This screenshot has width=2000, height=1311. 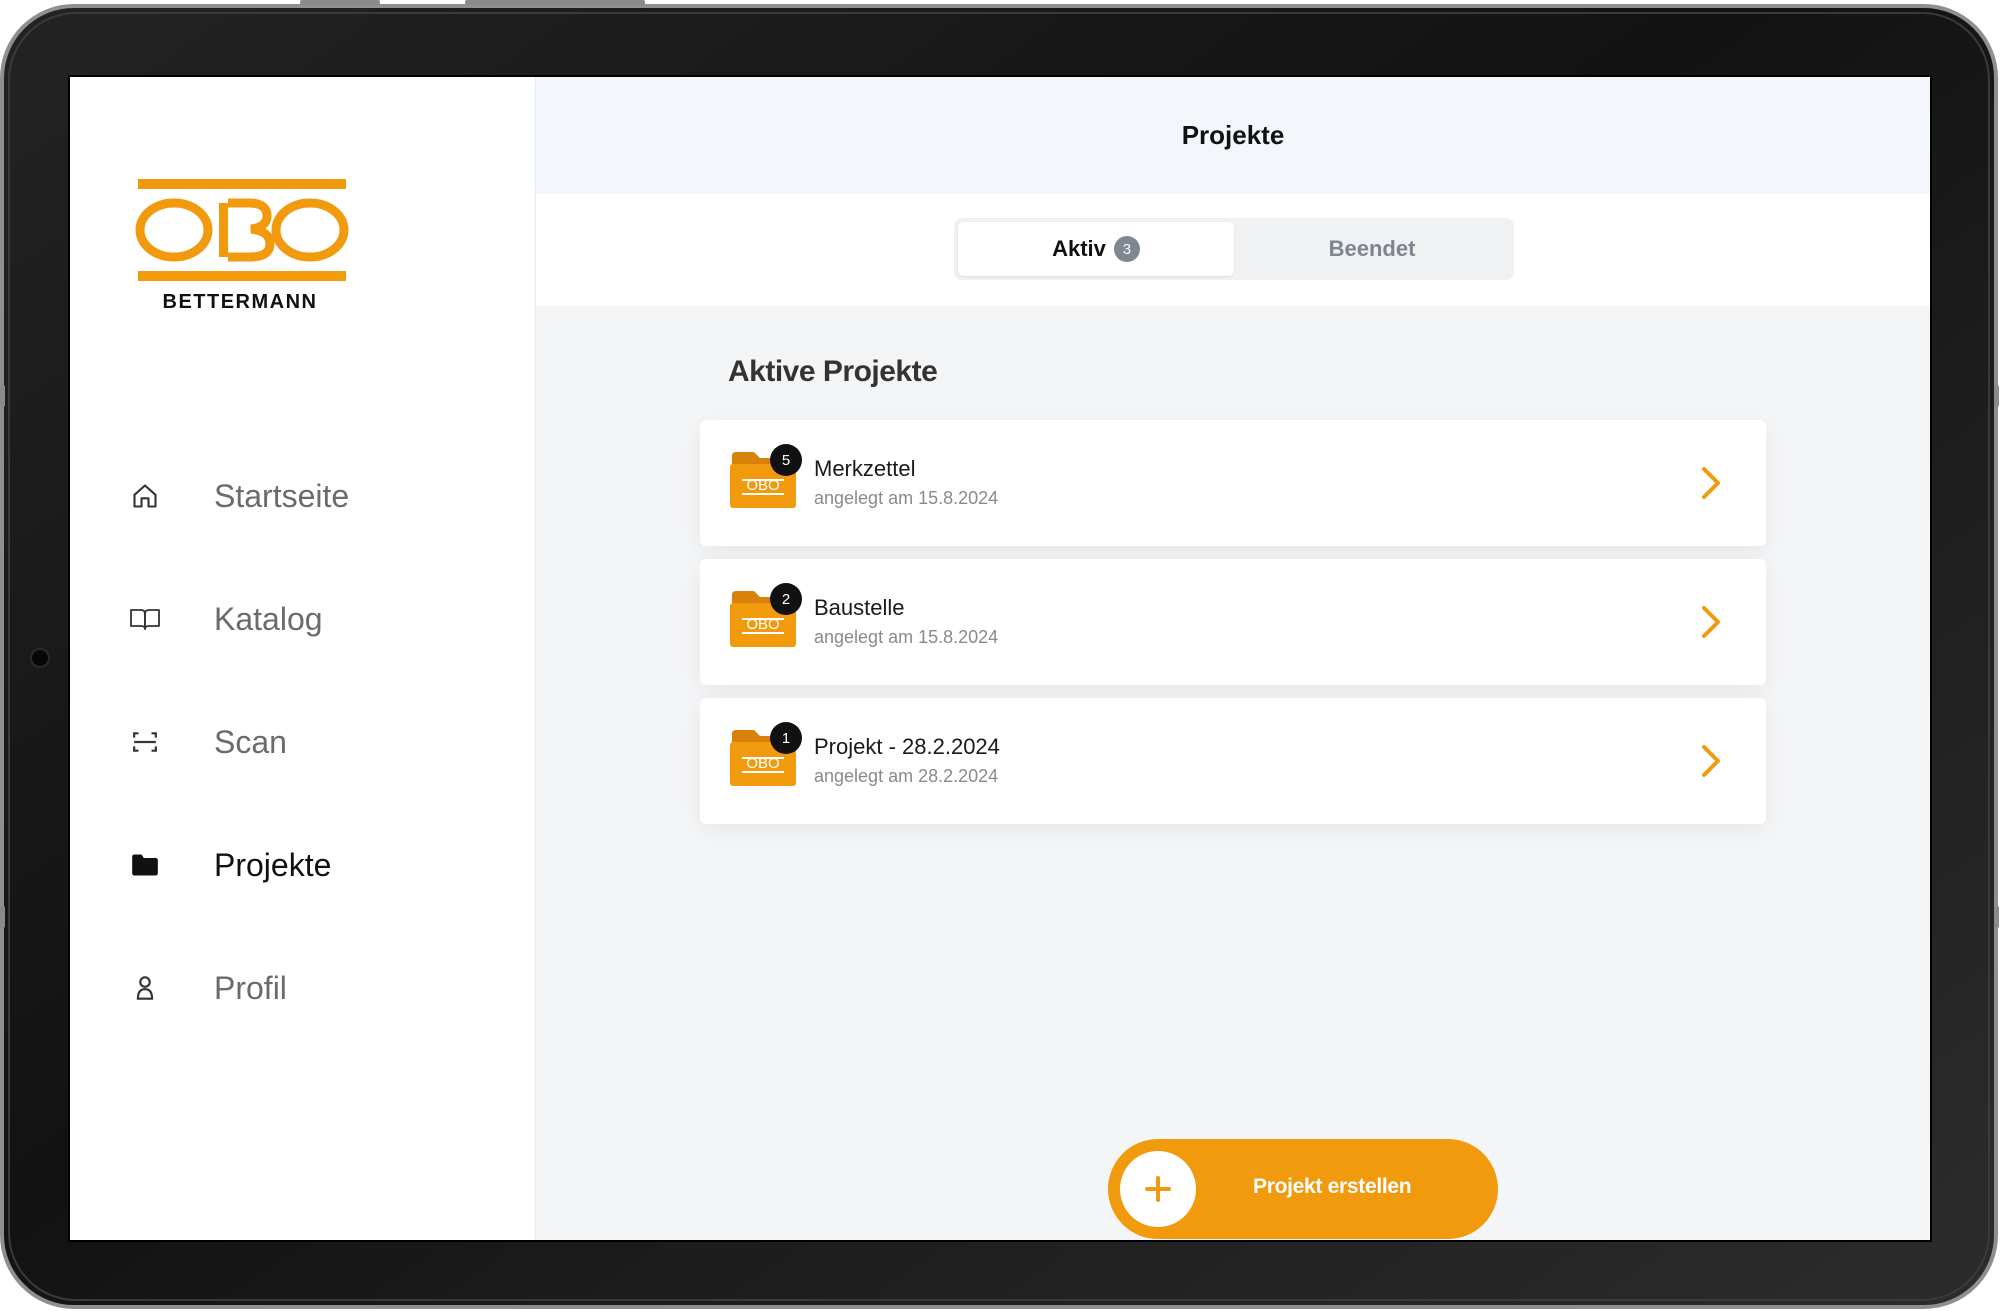 What do you see at coordinates (865, 468) in the screenshot?
I see `project-name: Merkzettel` at bounding box center [865, 468].